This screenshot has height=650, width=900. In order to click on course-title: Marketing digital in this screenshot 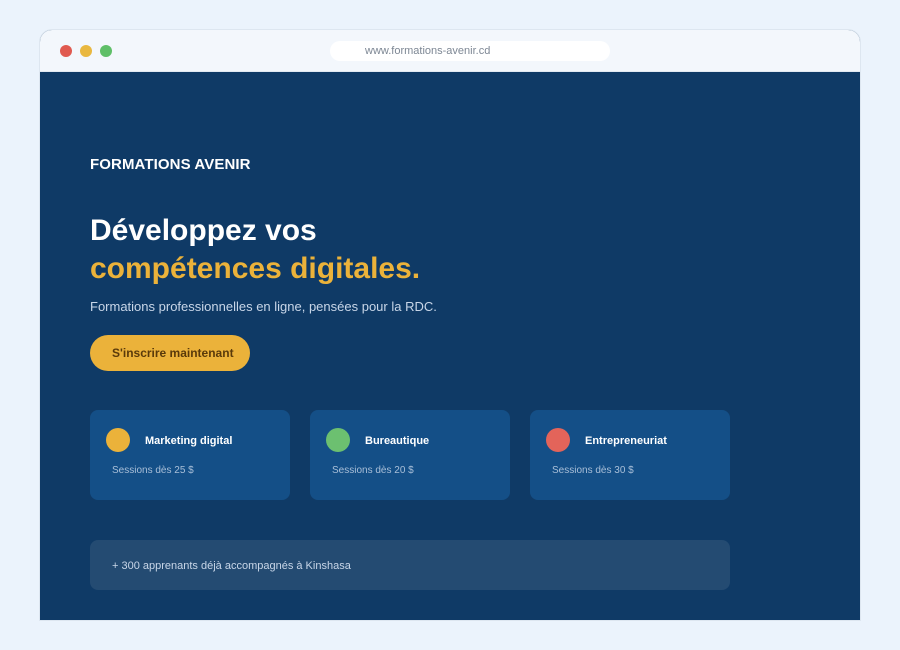, I will do `click(189, 441)`.